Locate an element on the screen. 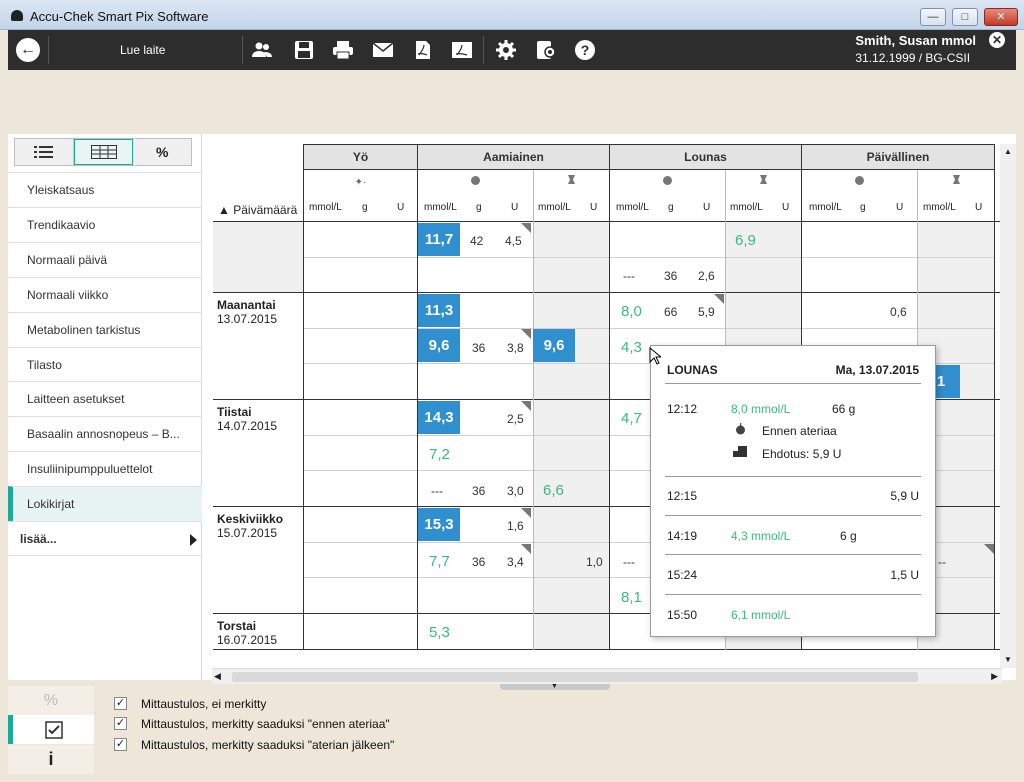 The image size is (1024, 782). bg-cell: 8,1 is located at coordinates (631, 597).